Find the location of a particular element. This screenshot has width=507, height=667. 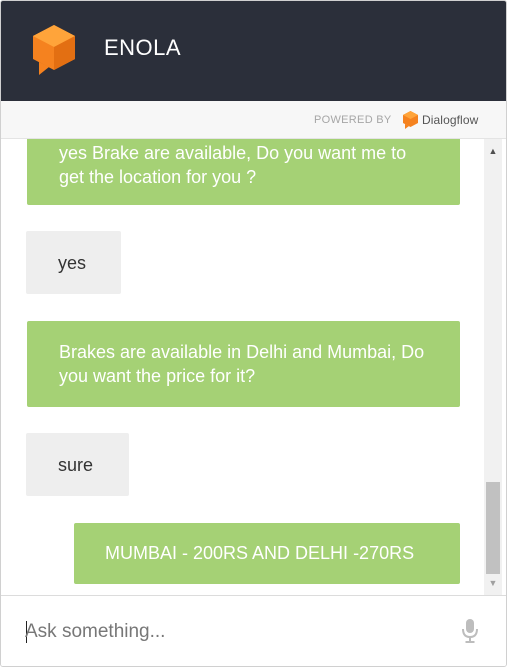

microphone-icon is located at coordinates (470, 631).